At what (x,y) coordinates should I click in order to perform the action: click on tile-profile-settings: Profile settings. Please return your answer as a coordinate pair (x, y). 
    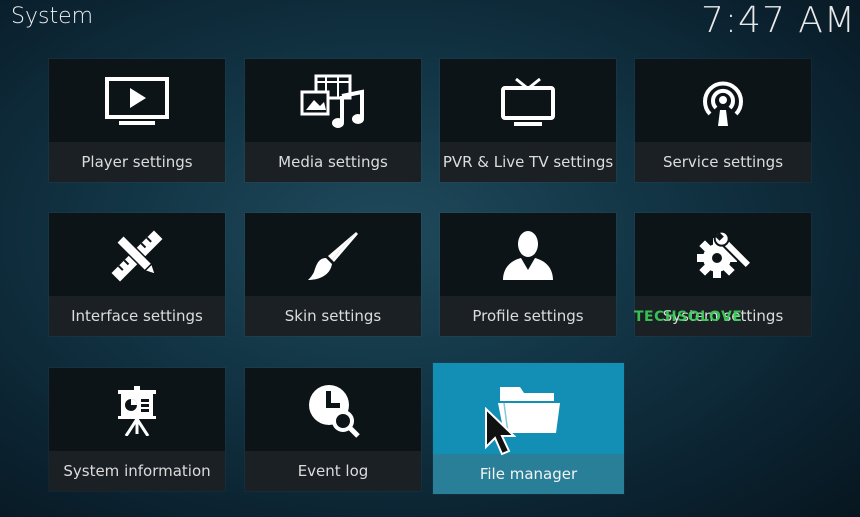
    Looking at the image, I should click on (528, 274).